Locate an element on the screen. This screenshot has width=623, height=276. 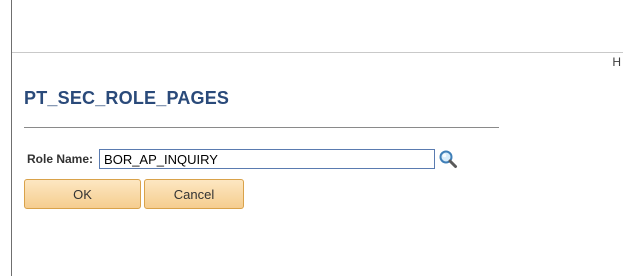
button-row: OK Cancel is located at coordinates (134, 194).